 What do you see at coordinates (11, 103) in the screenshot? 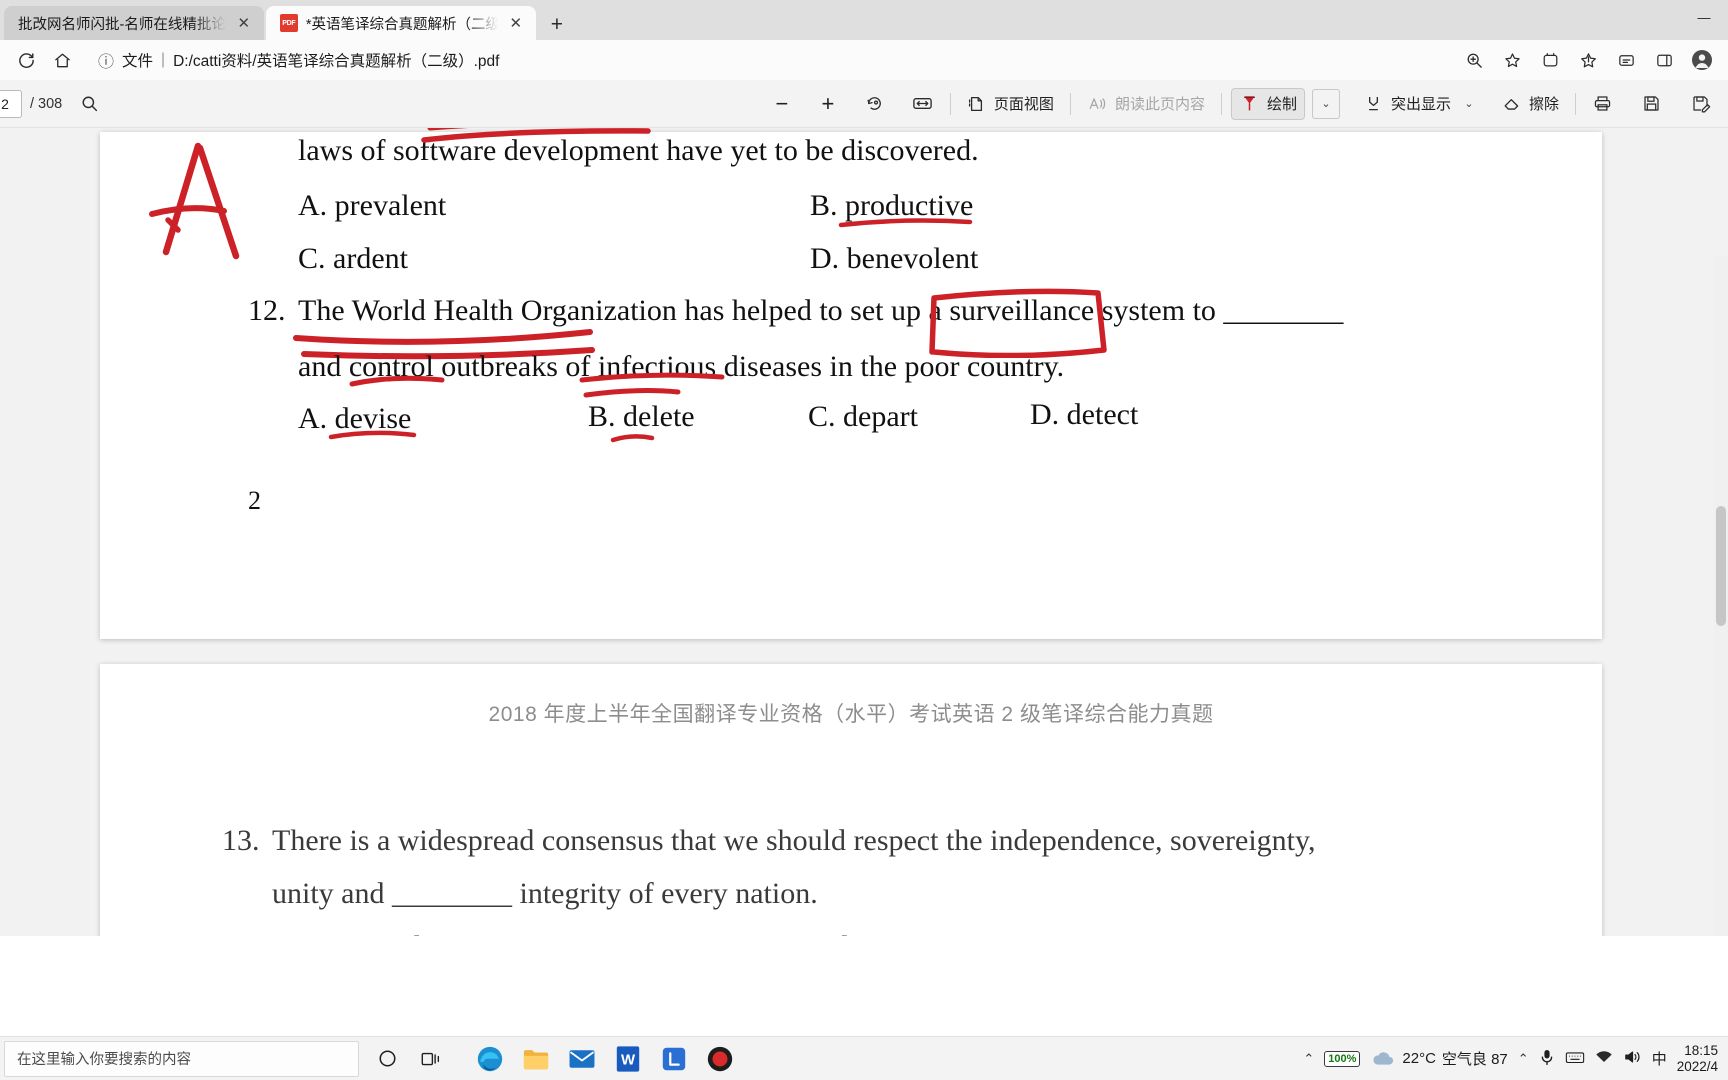
I see `page-number-input: 2` at bounding box center [11, 103].